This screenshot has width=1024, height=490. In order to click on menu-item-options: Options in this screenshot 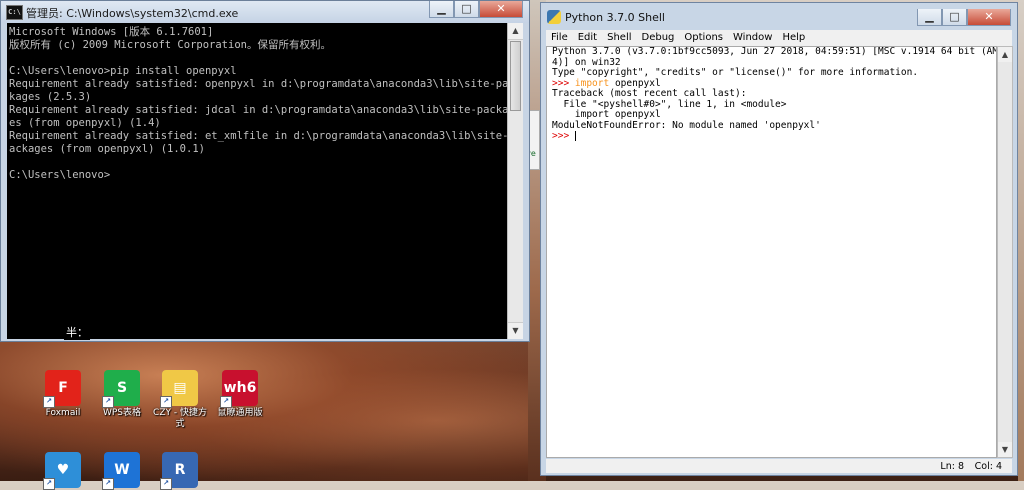, I will do `click(703, 38)`.